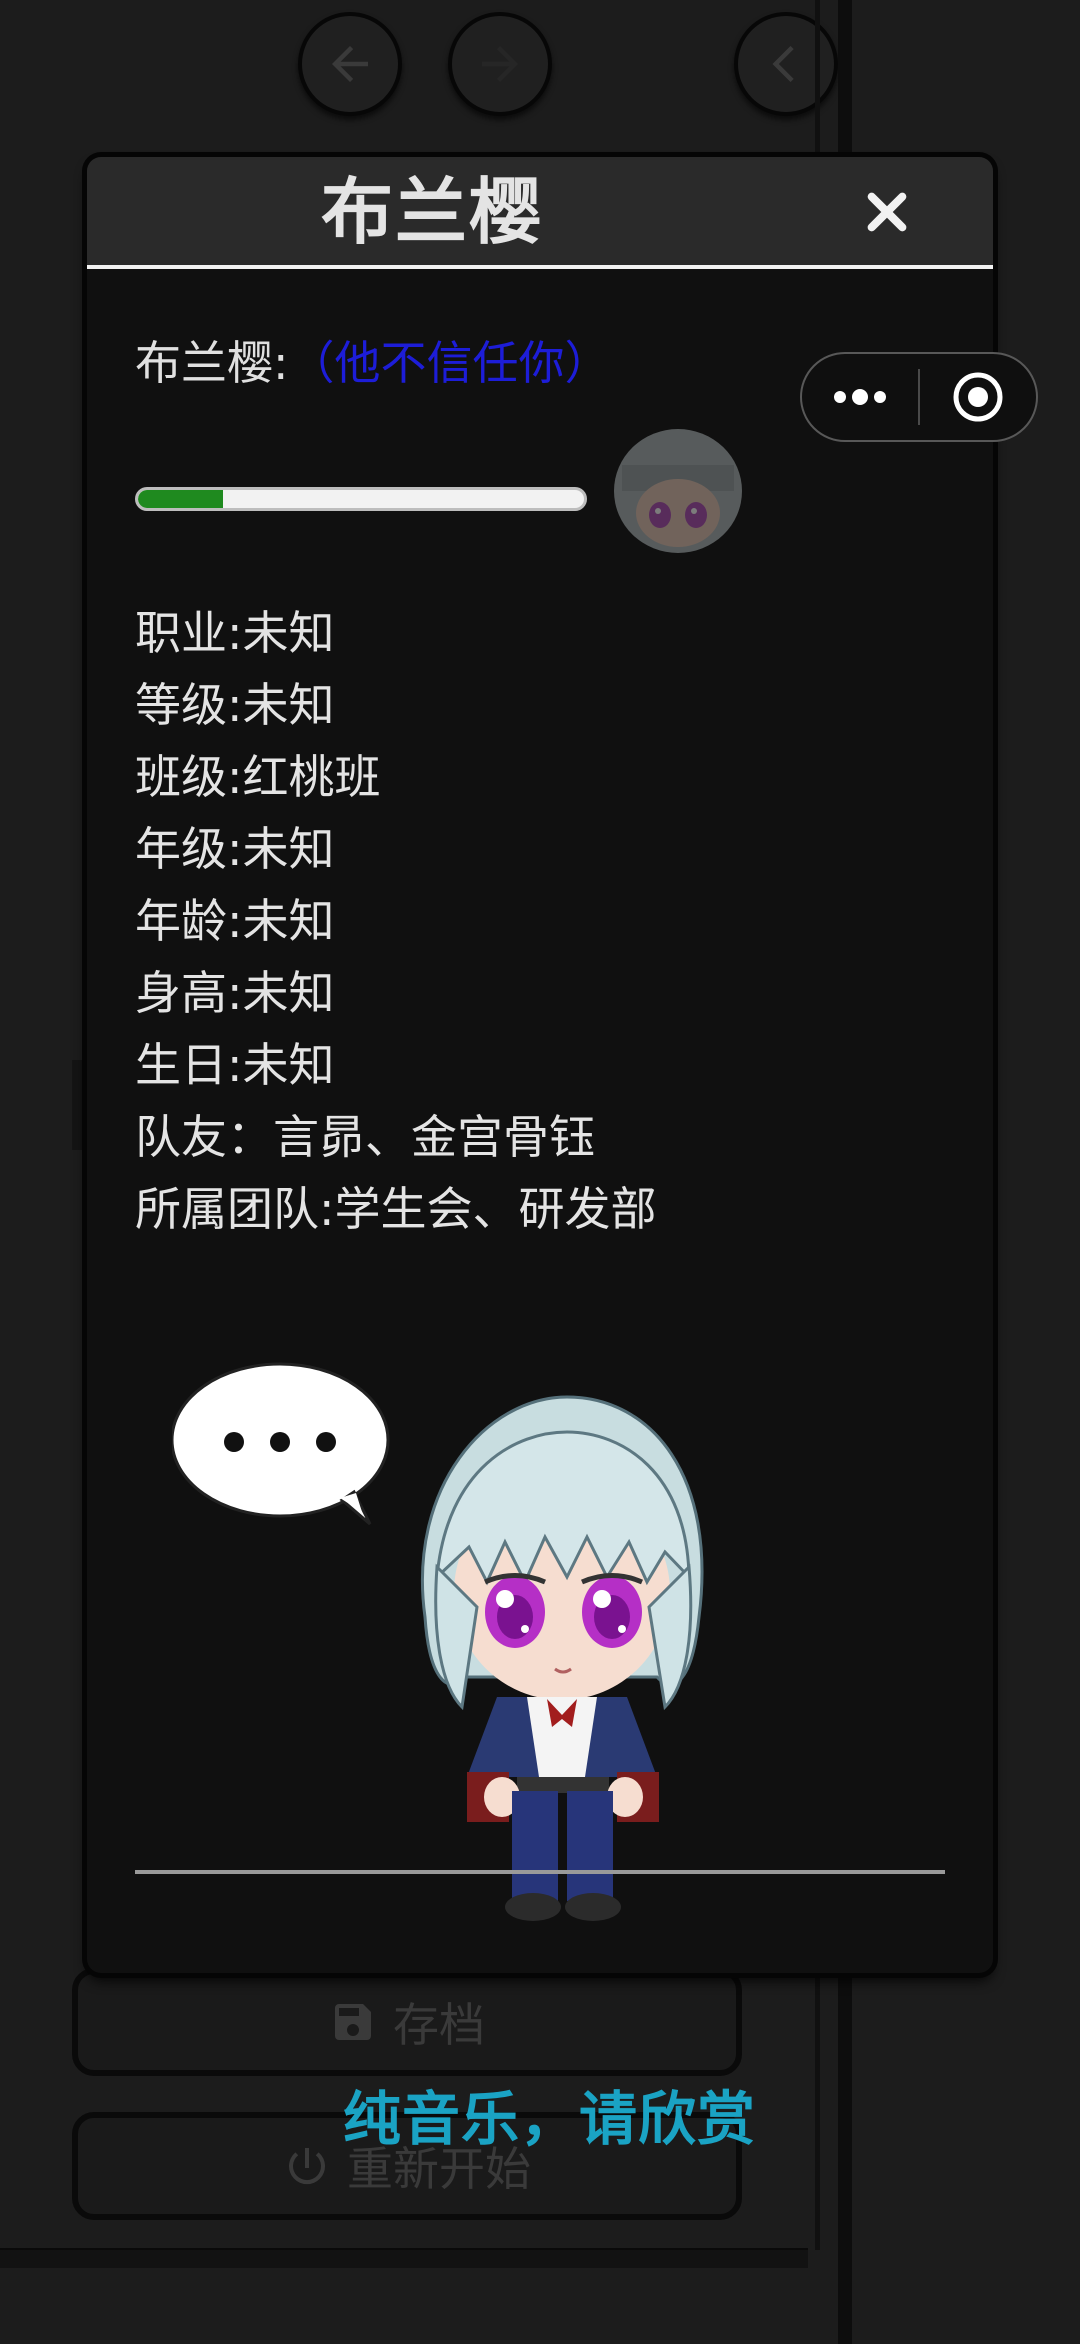  What do you see at coordinates (235, 921) in the screenshot?
I see `info-age: 年龄:未知` at bounding box center [235, 921].